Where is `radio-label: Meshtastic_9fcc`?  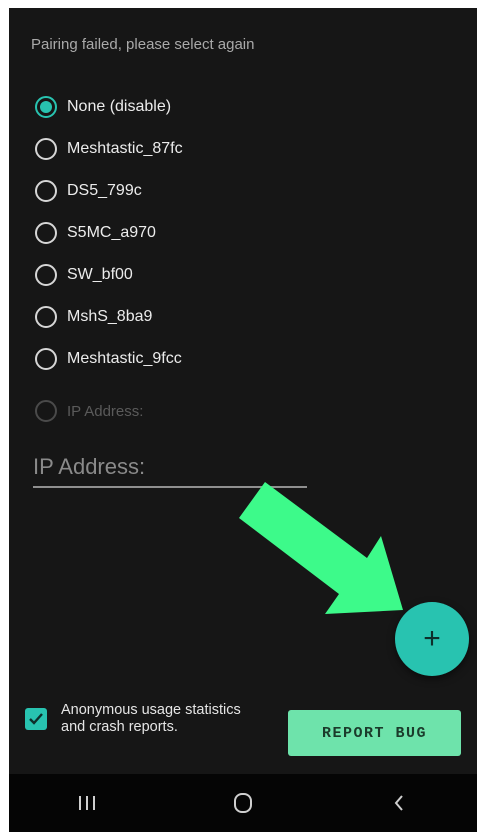 radio-label: Meshtastic_9fcc is located at coordinates (124, 358).